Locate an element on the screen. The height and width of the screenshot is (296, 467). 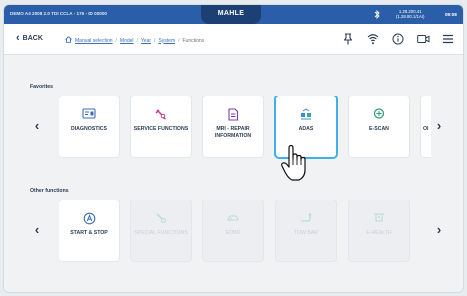
tile-start-stop: START & STOP is located at coordinates (89, 230).